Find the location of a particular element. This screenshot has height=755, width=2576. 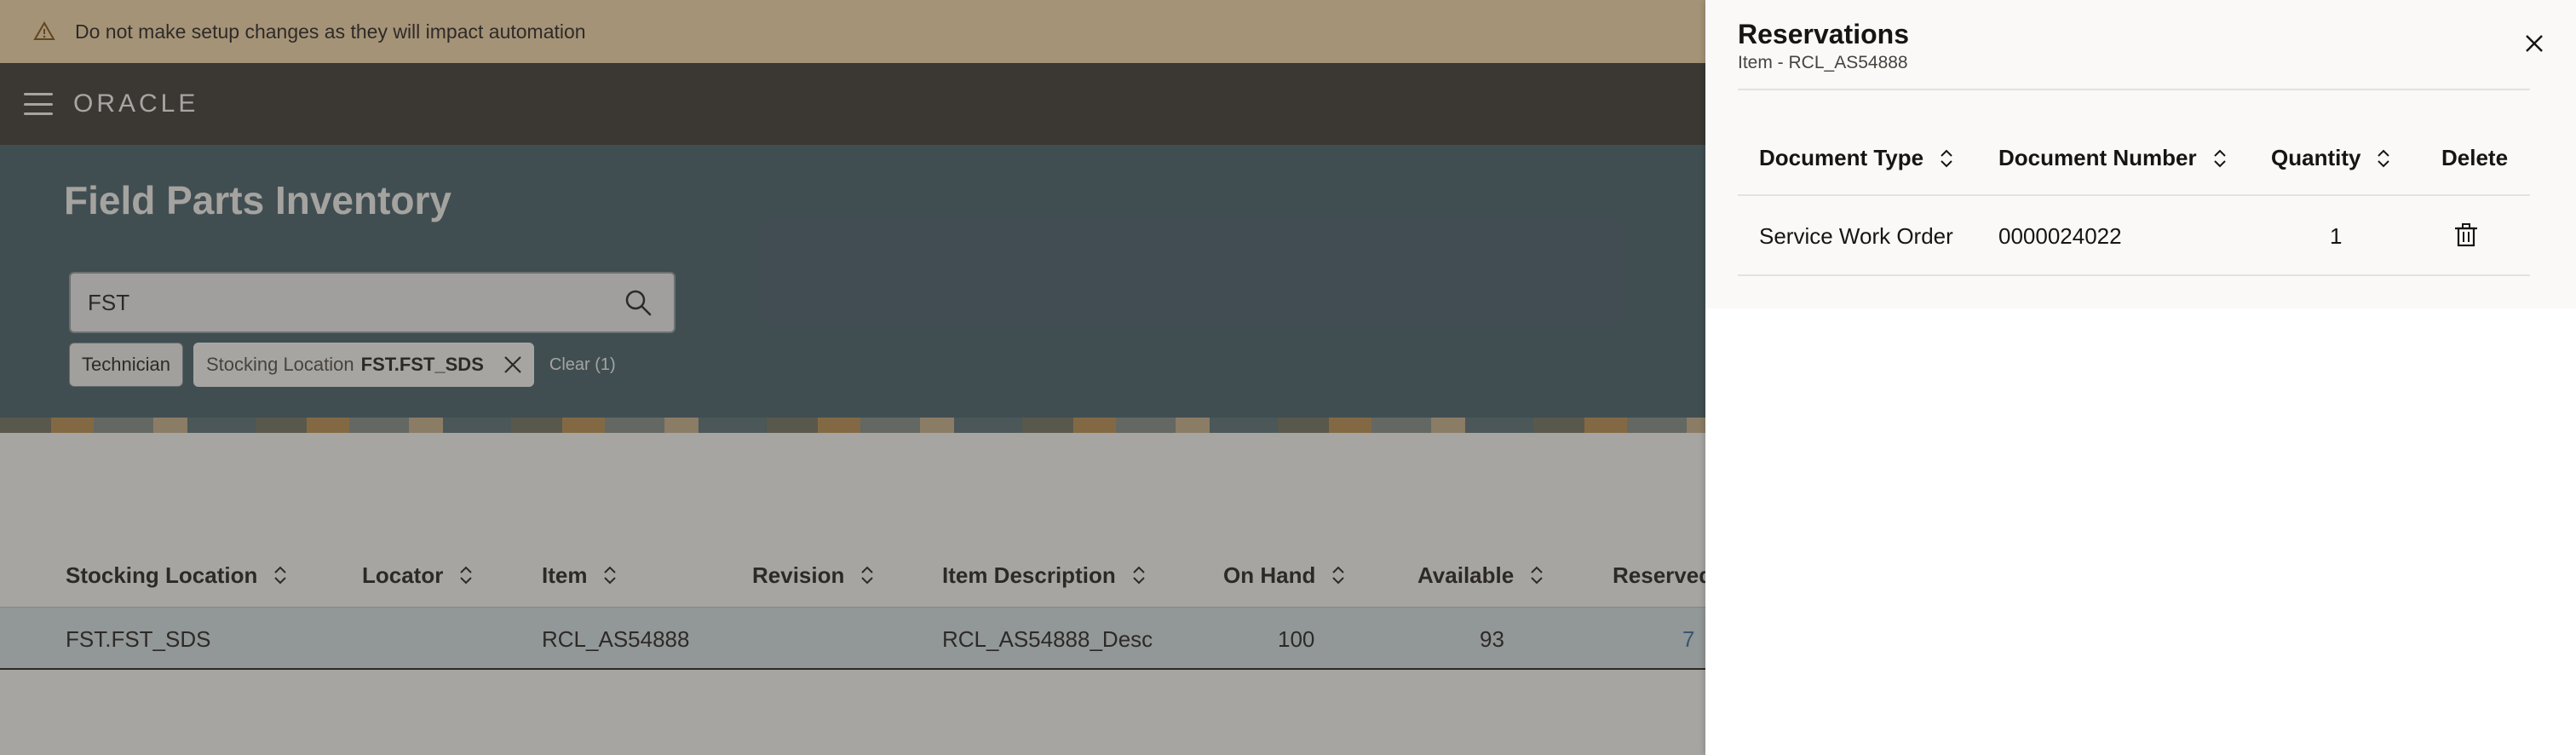

cell-document-type: Service Work Order is located at coordinates (1856, 236).